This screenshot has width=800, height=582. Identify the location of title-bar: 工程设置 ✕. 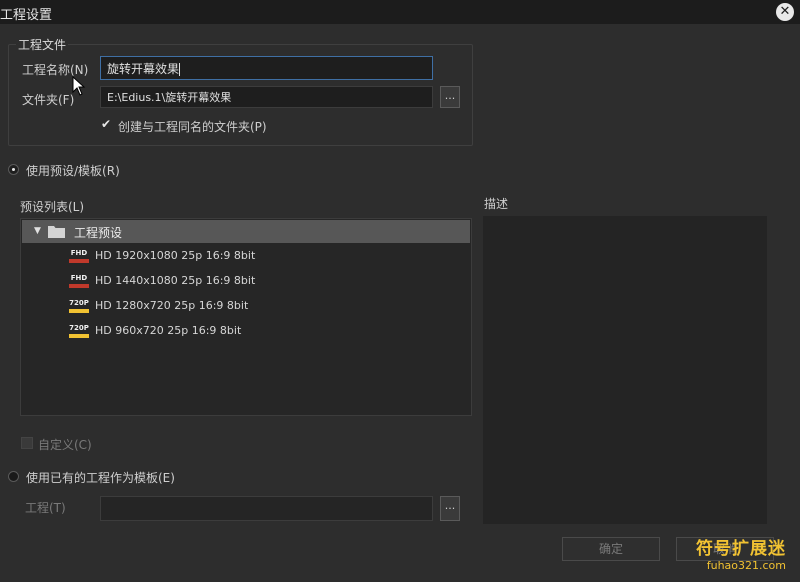
(400, 12).